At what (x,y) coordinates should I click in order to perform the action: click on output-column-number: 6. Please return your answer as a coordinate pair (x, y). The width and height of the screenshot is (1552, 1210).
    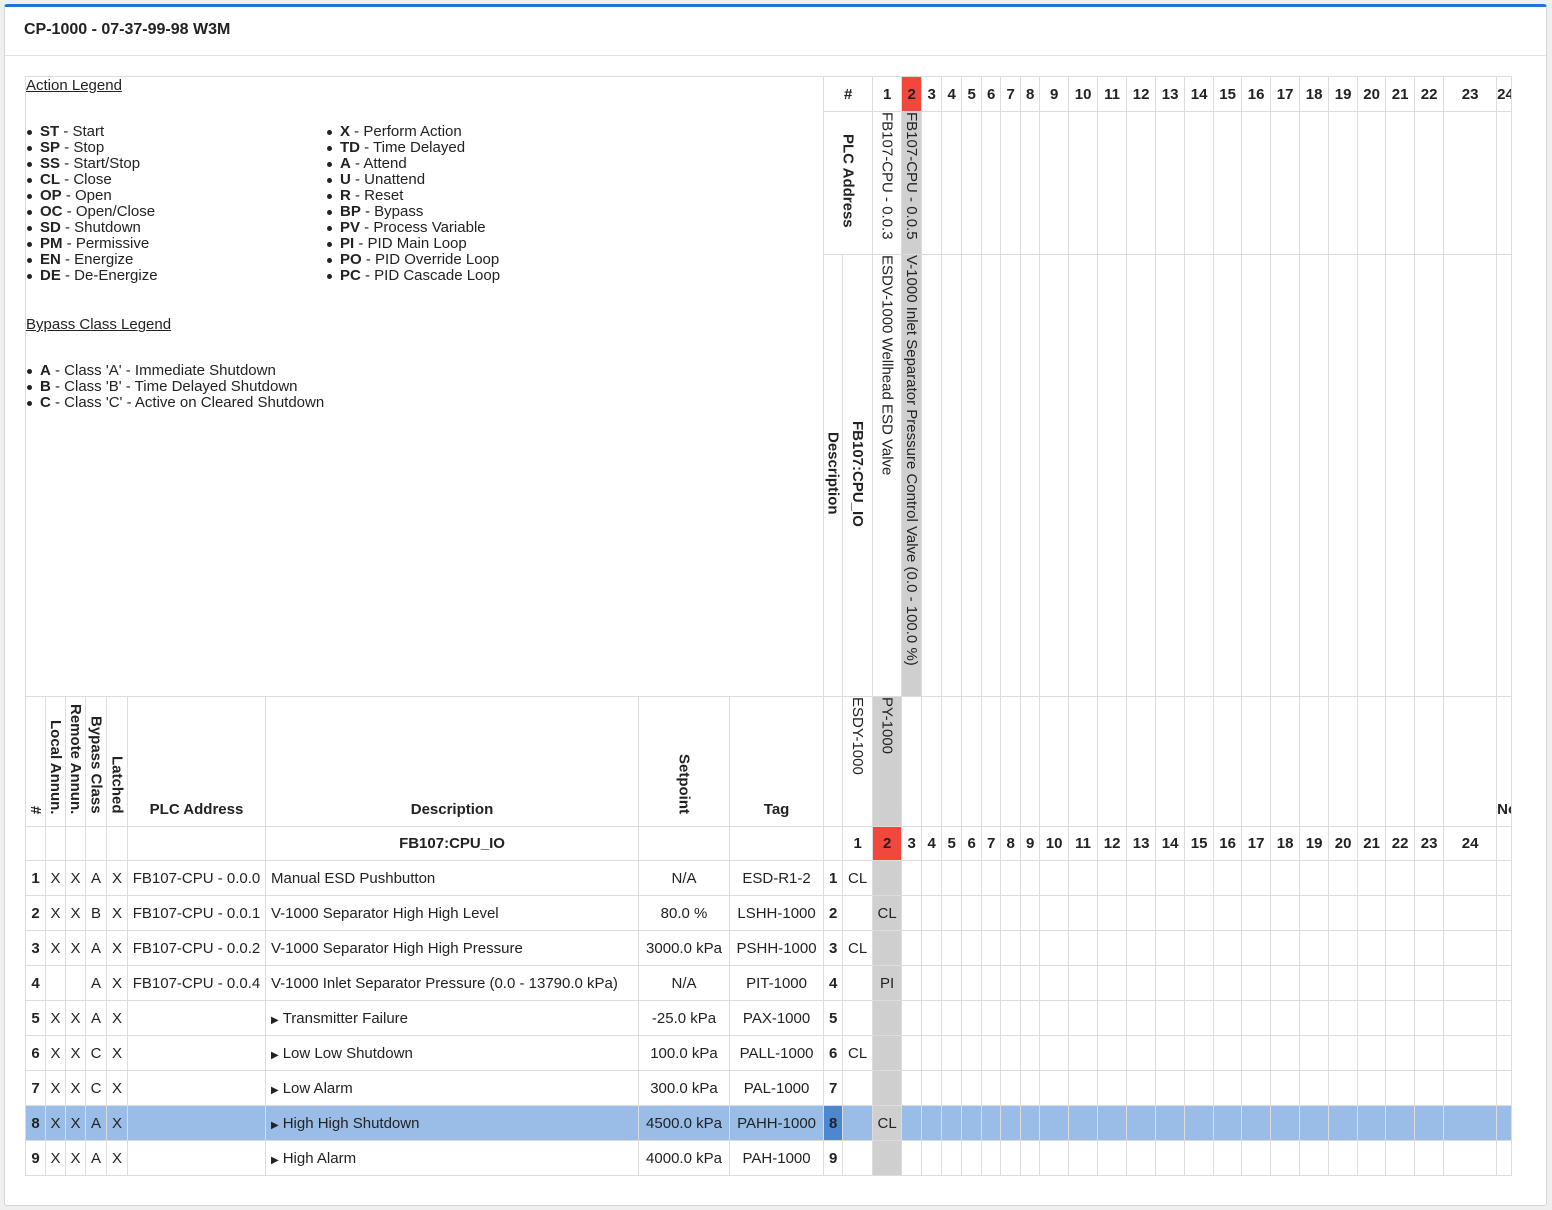
    Looking at the image, I should click on (972, 843).